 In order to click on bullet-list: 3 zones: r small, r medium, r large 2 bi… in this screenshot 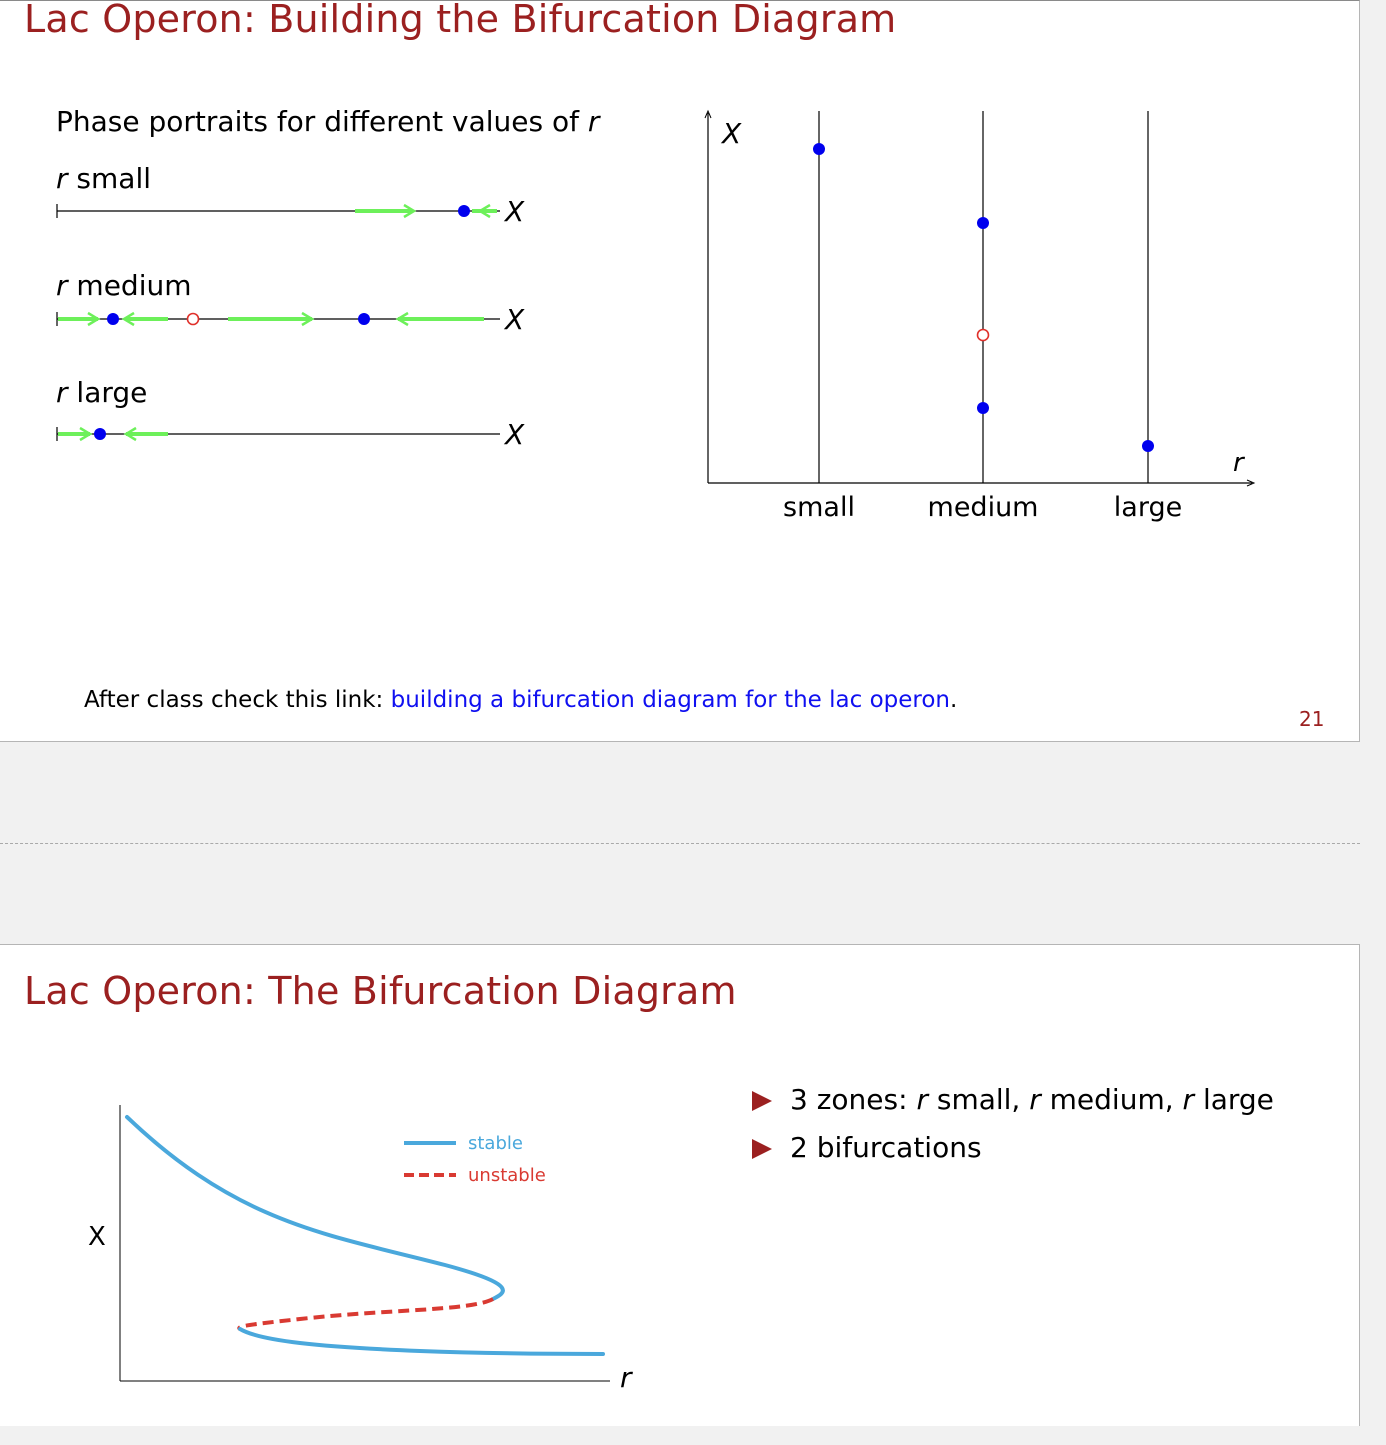, I will do `click(1013, 1131)`.